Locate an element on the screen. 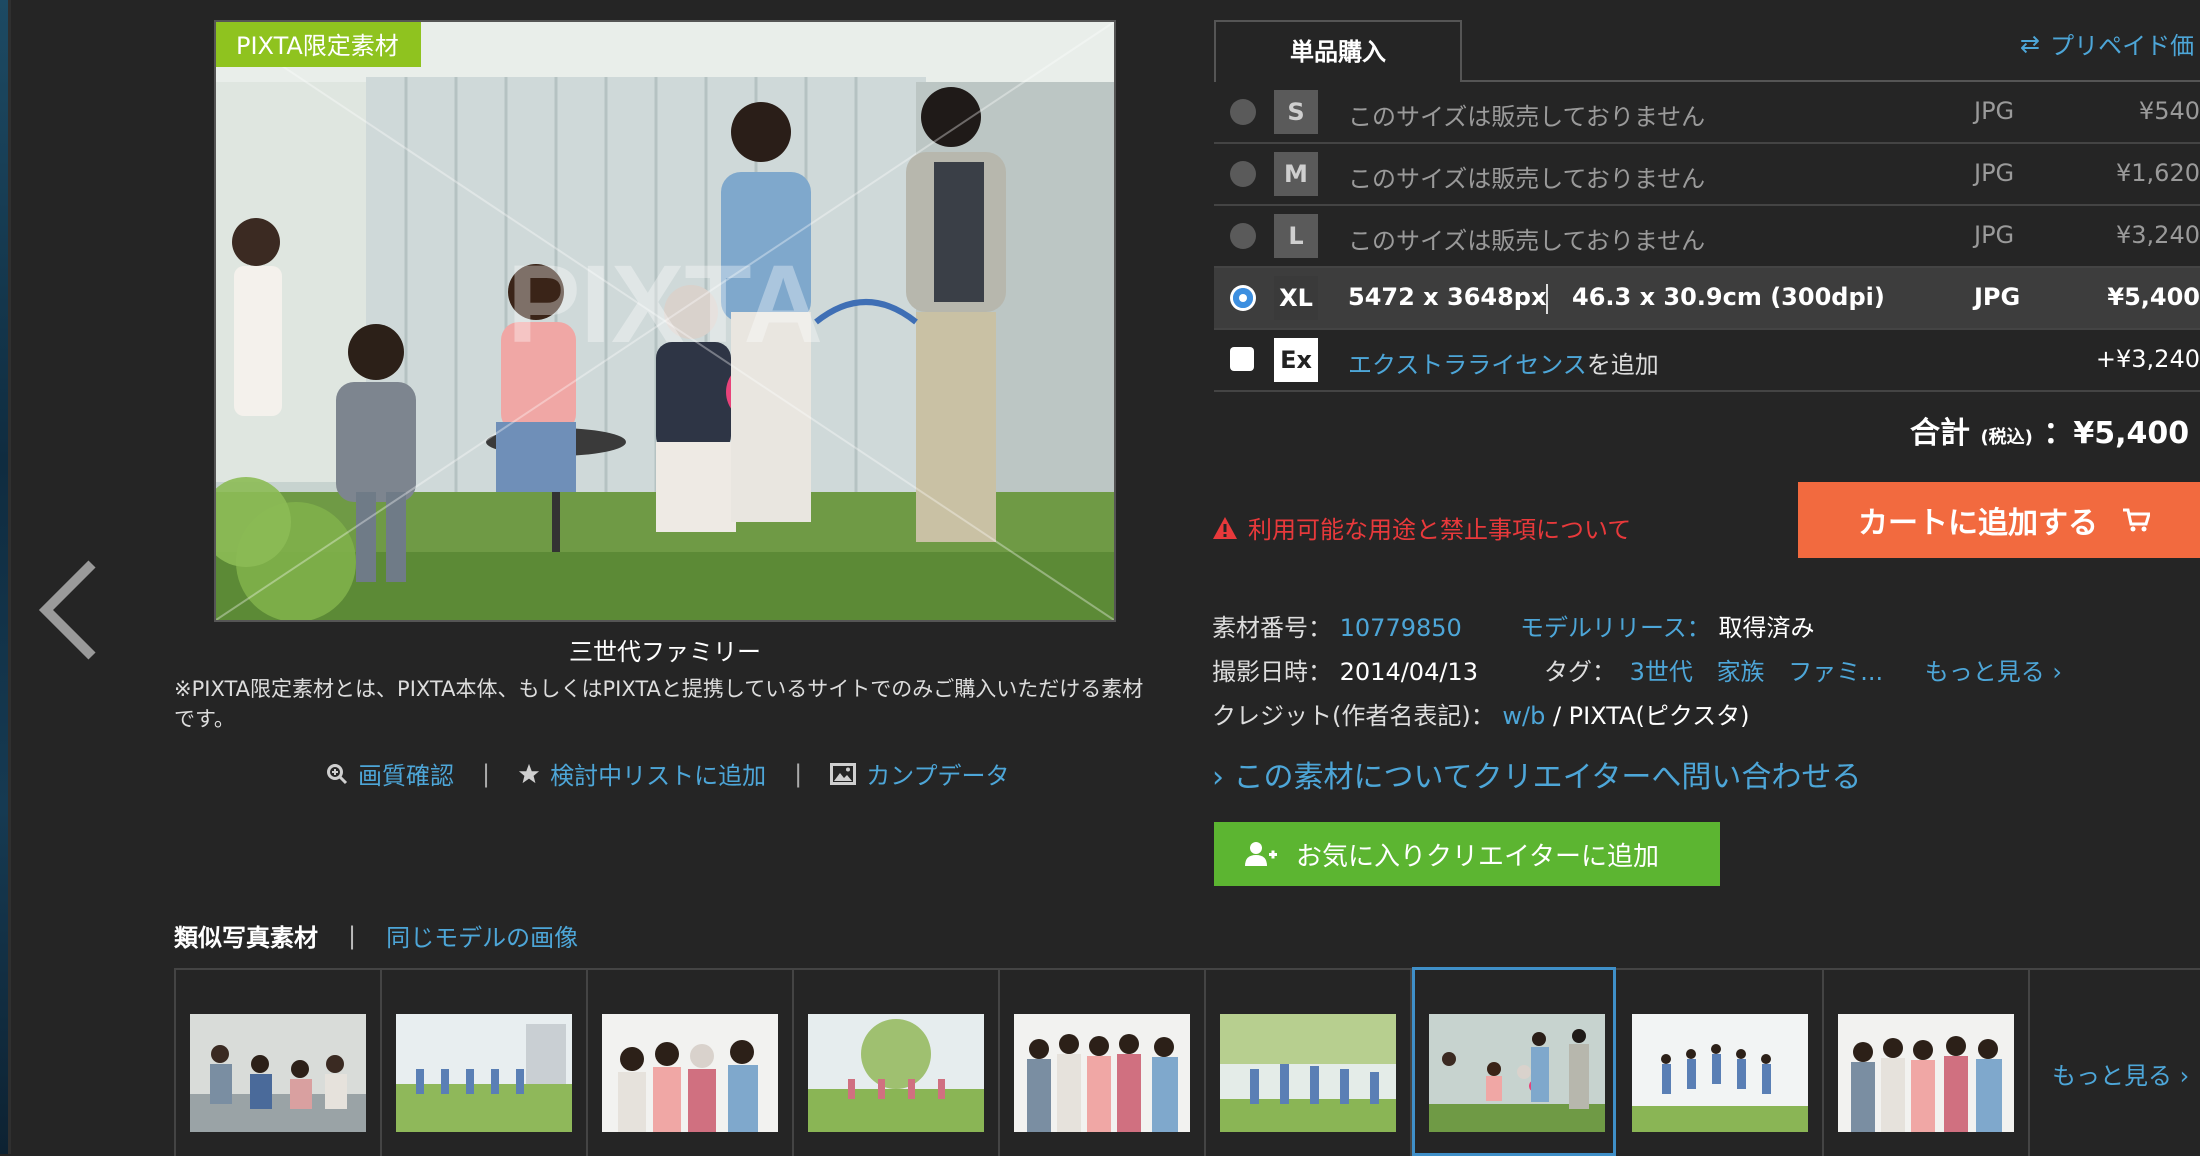 This screenshot has width=2200, height=1156. size-row-s: S このサイズは販売しておりません JPG ¥540 is located at coordinates (1707, 113).